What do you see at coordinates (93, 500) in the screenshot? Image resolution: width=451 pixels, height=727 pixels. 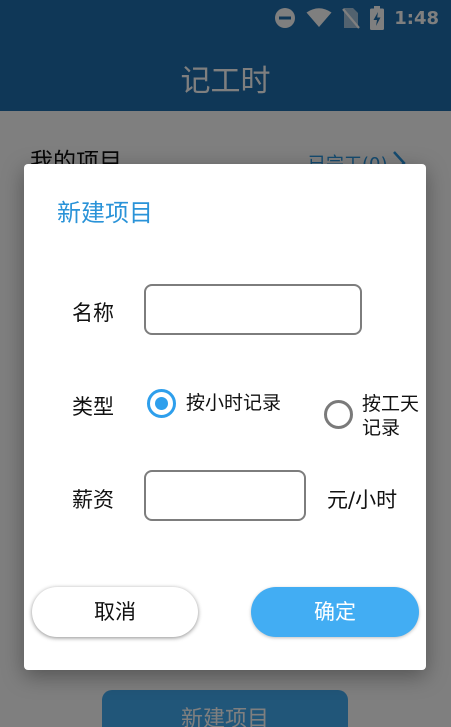 I see `salary-label: 薪资` at bounding box center [93, 500].